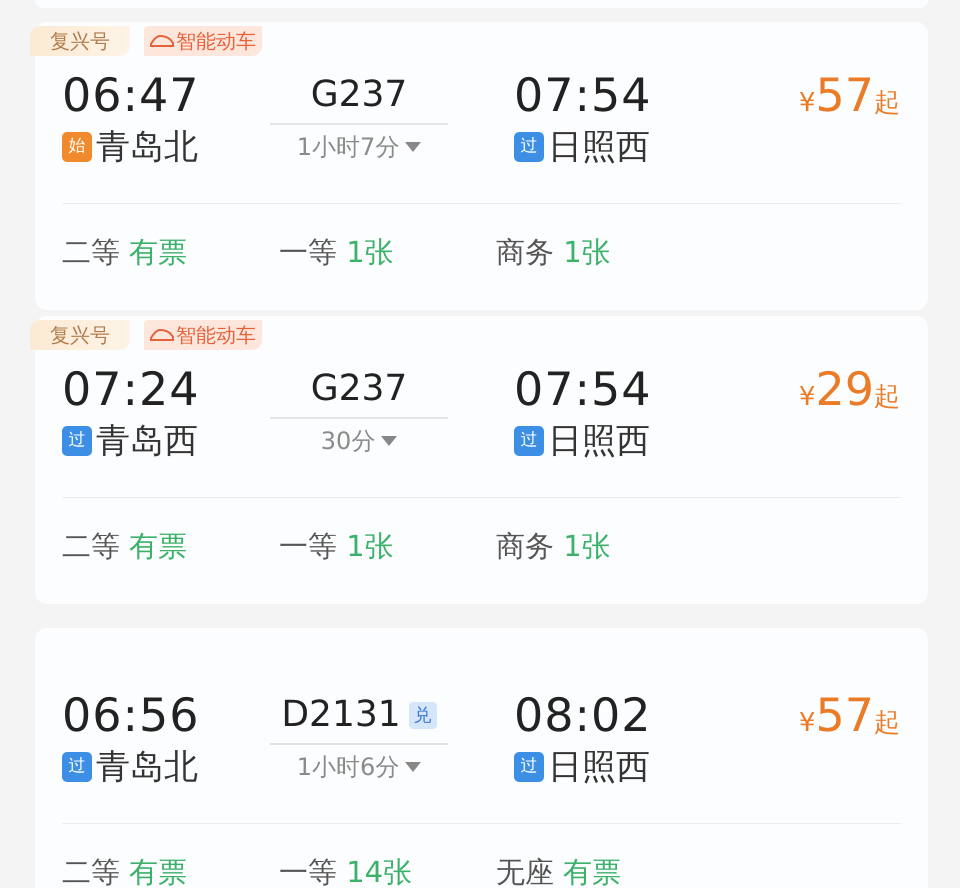 This screenshot has width=960, height=888. I want to click on stop-type-badge: 始, so click(77, 147).